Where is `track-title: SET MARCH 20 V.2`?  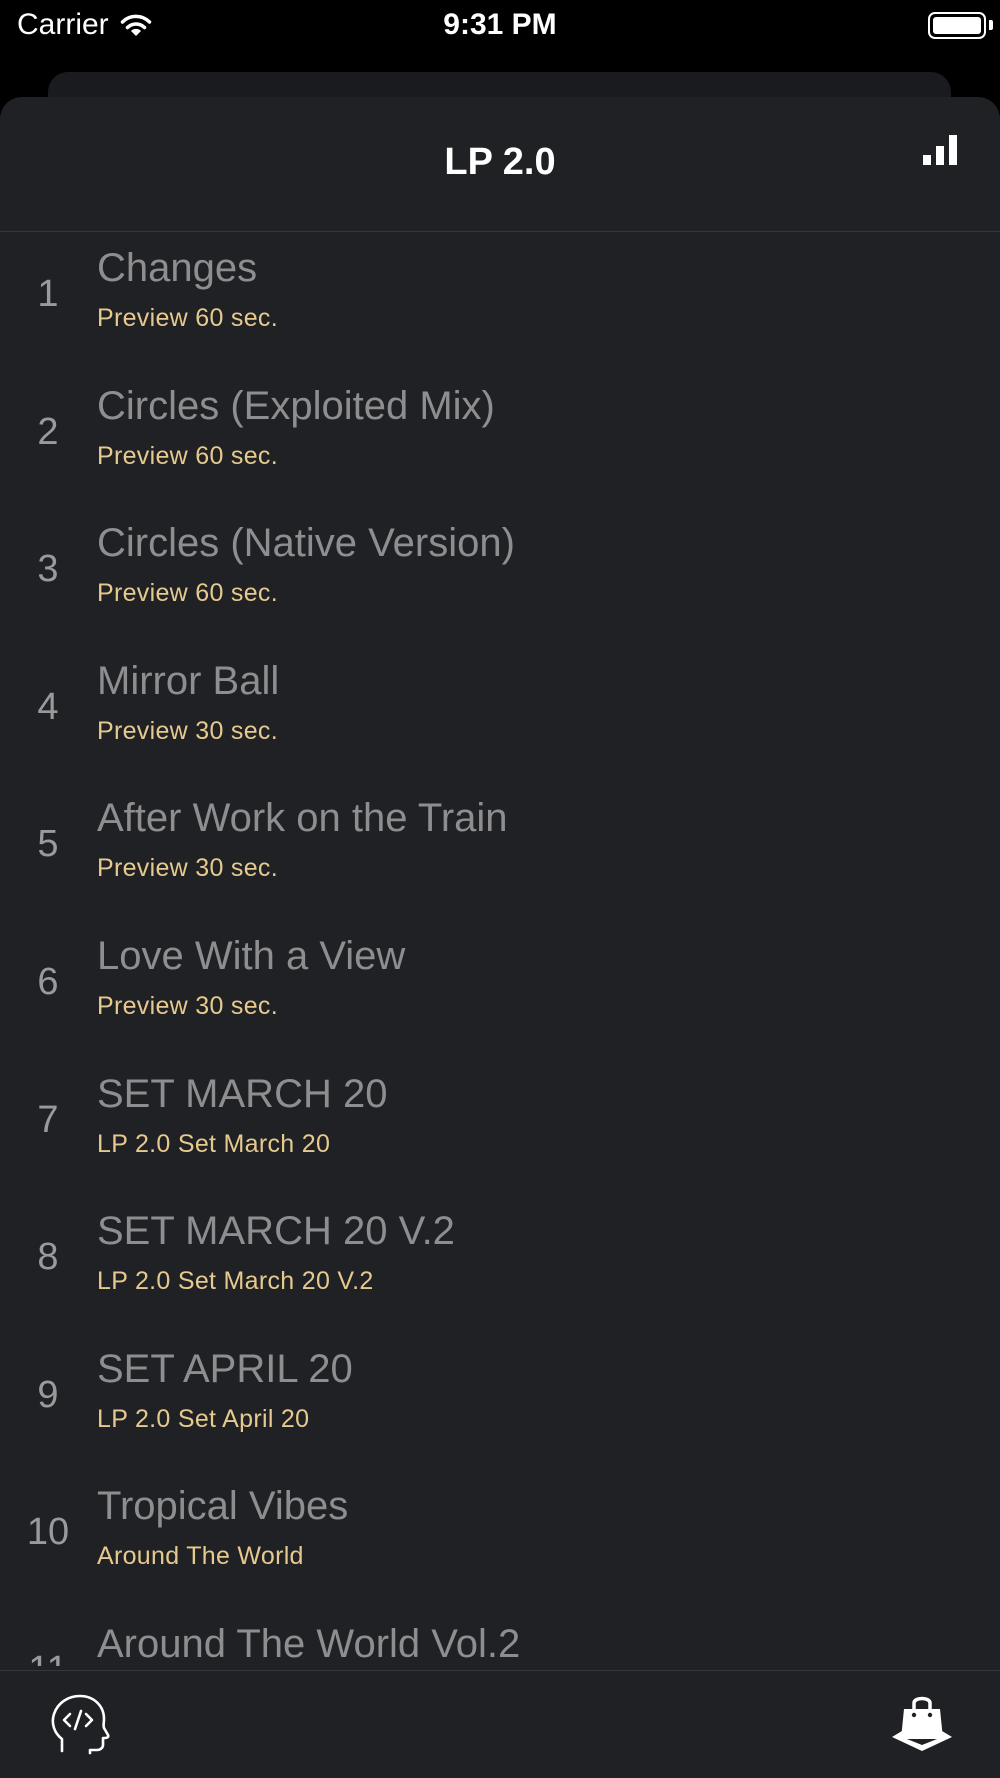 track-title: SET MARCH 20 V.2 is located at coordinates (276, 1231).